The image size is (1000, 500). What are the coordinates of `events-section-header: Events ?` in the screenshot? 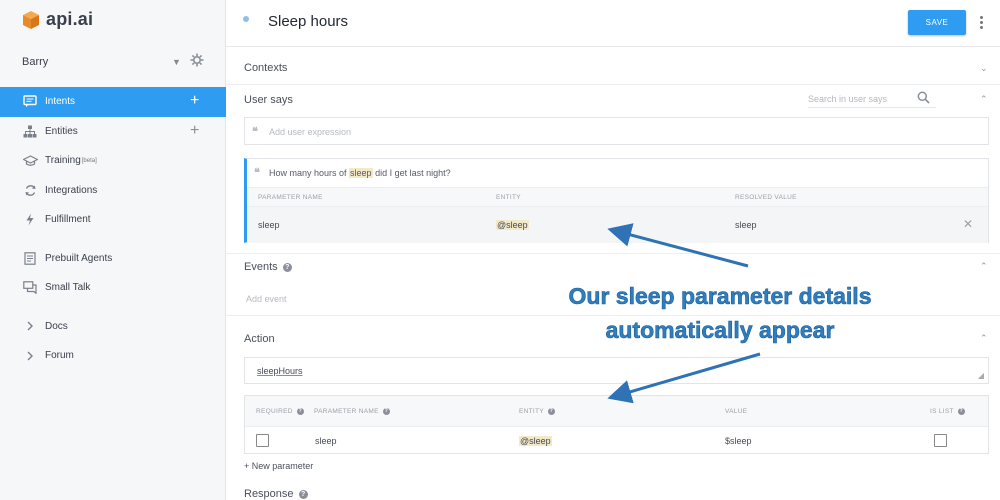 It's located at (268, 267).